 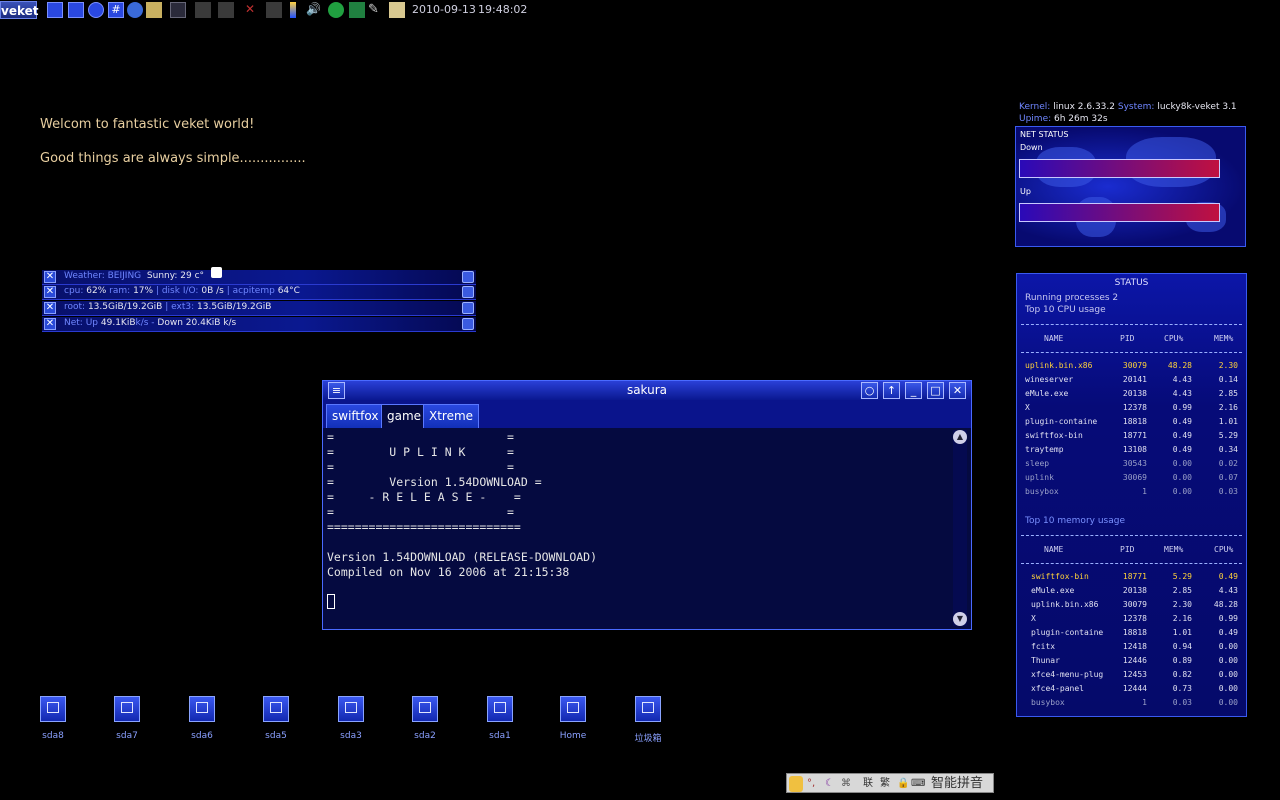 I want to click on traditional-toggle: 繁, so click(x=885, y=784).